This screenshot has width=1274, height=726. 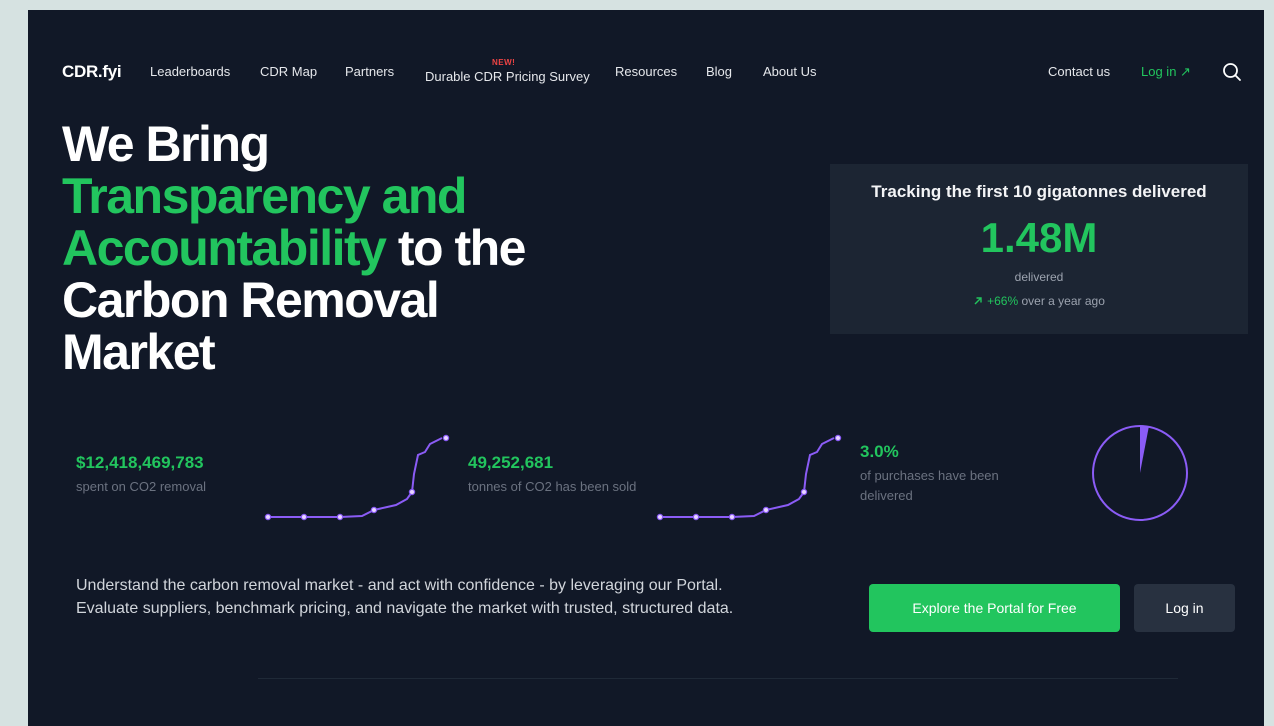 I want to click on hero-line-5: Market, so click(x=139, y=352).